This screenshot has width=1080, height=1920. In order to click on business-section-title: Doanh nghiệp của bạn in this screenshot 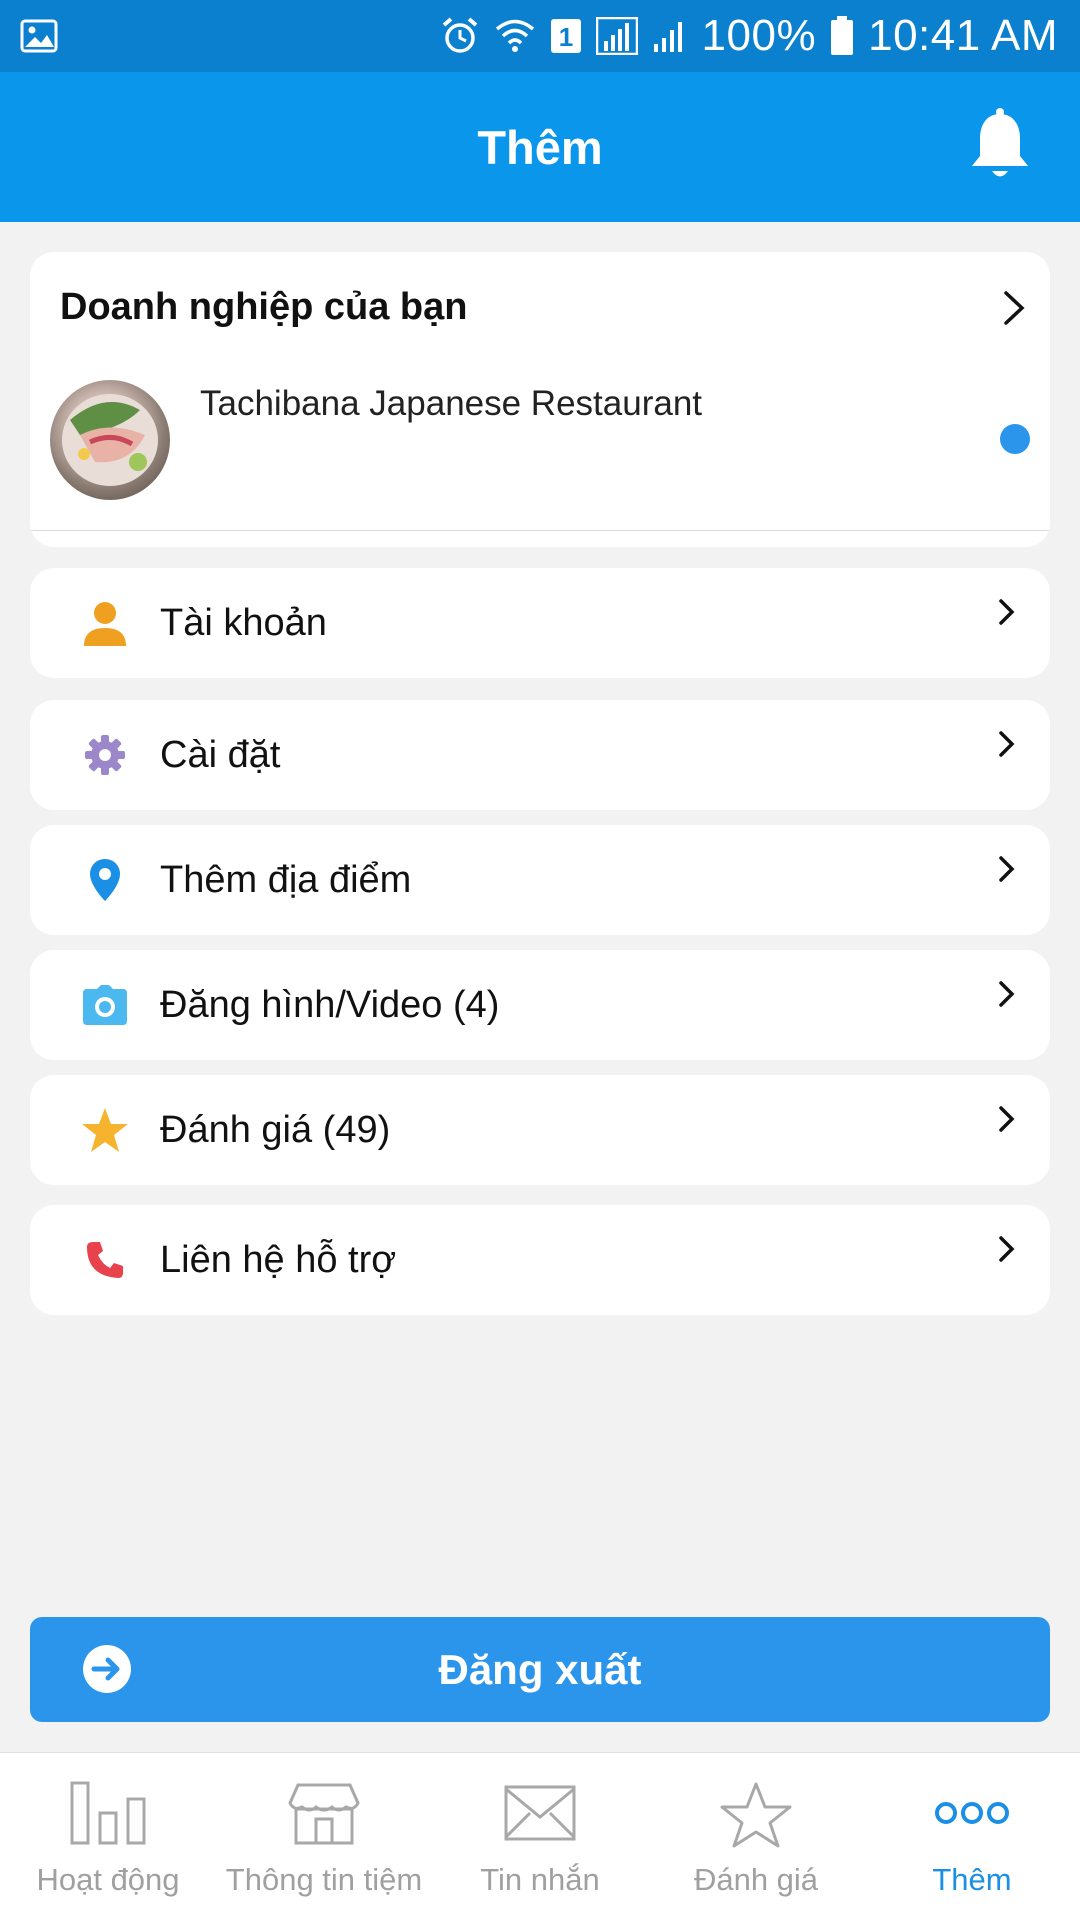, I will do `click(264, 306)`.